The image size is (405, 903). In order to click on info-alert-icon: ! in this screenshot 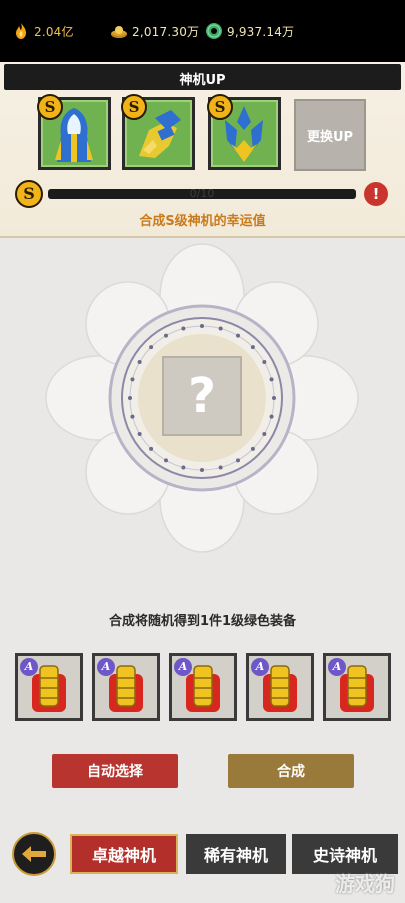, I will do `click(376, 194)`.